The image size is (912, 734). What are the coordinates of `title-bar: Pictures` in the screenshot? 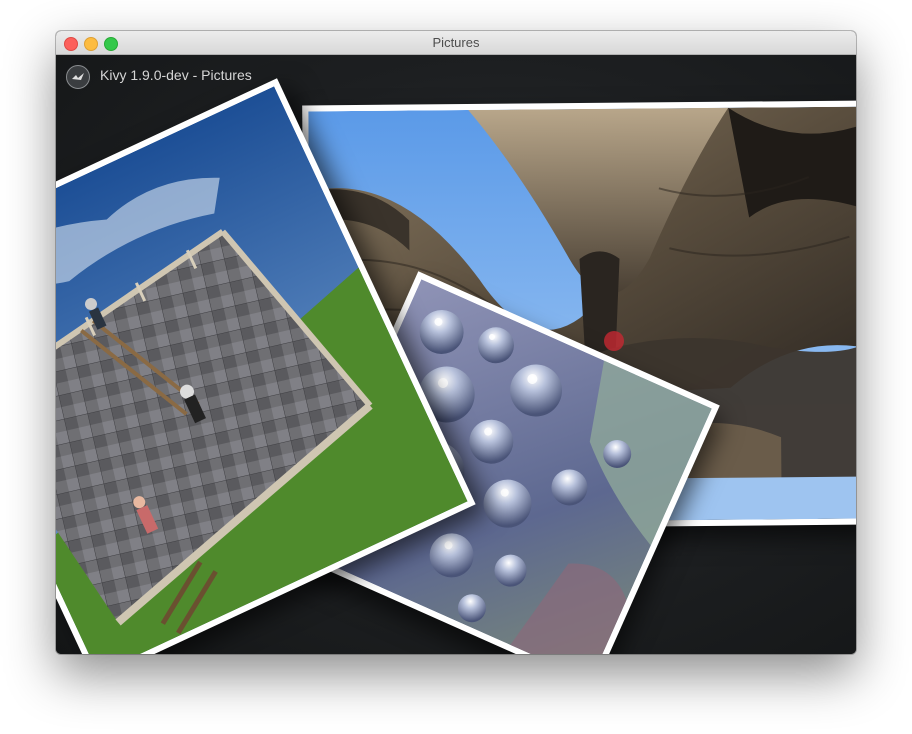 It's located at (456, 43).